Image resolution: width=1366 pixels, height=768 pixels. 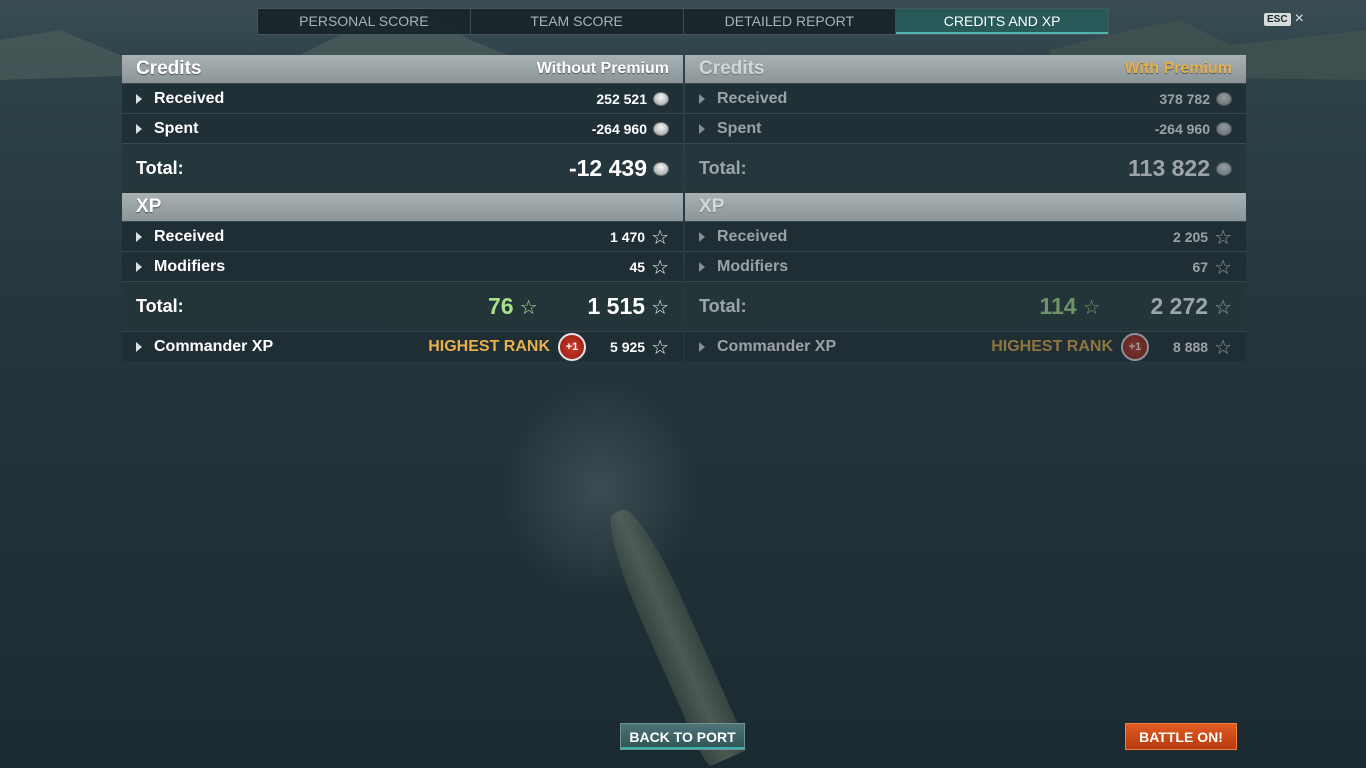 I want to click on free-xp-group: 114 ☆, so click(x=1069, y=306).